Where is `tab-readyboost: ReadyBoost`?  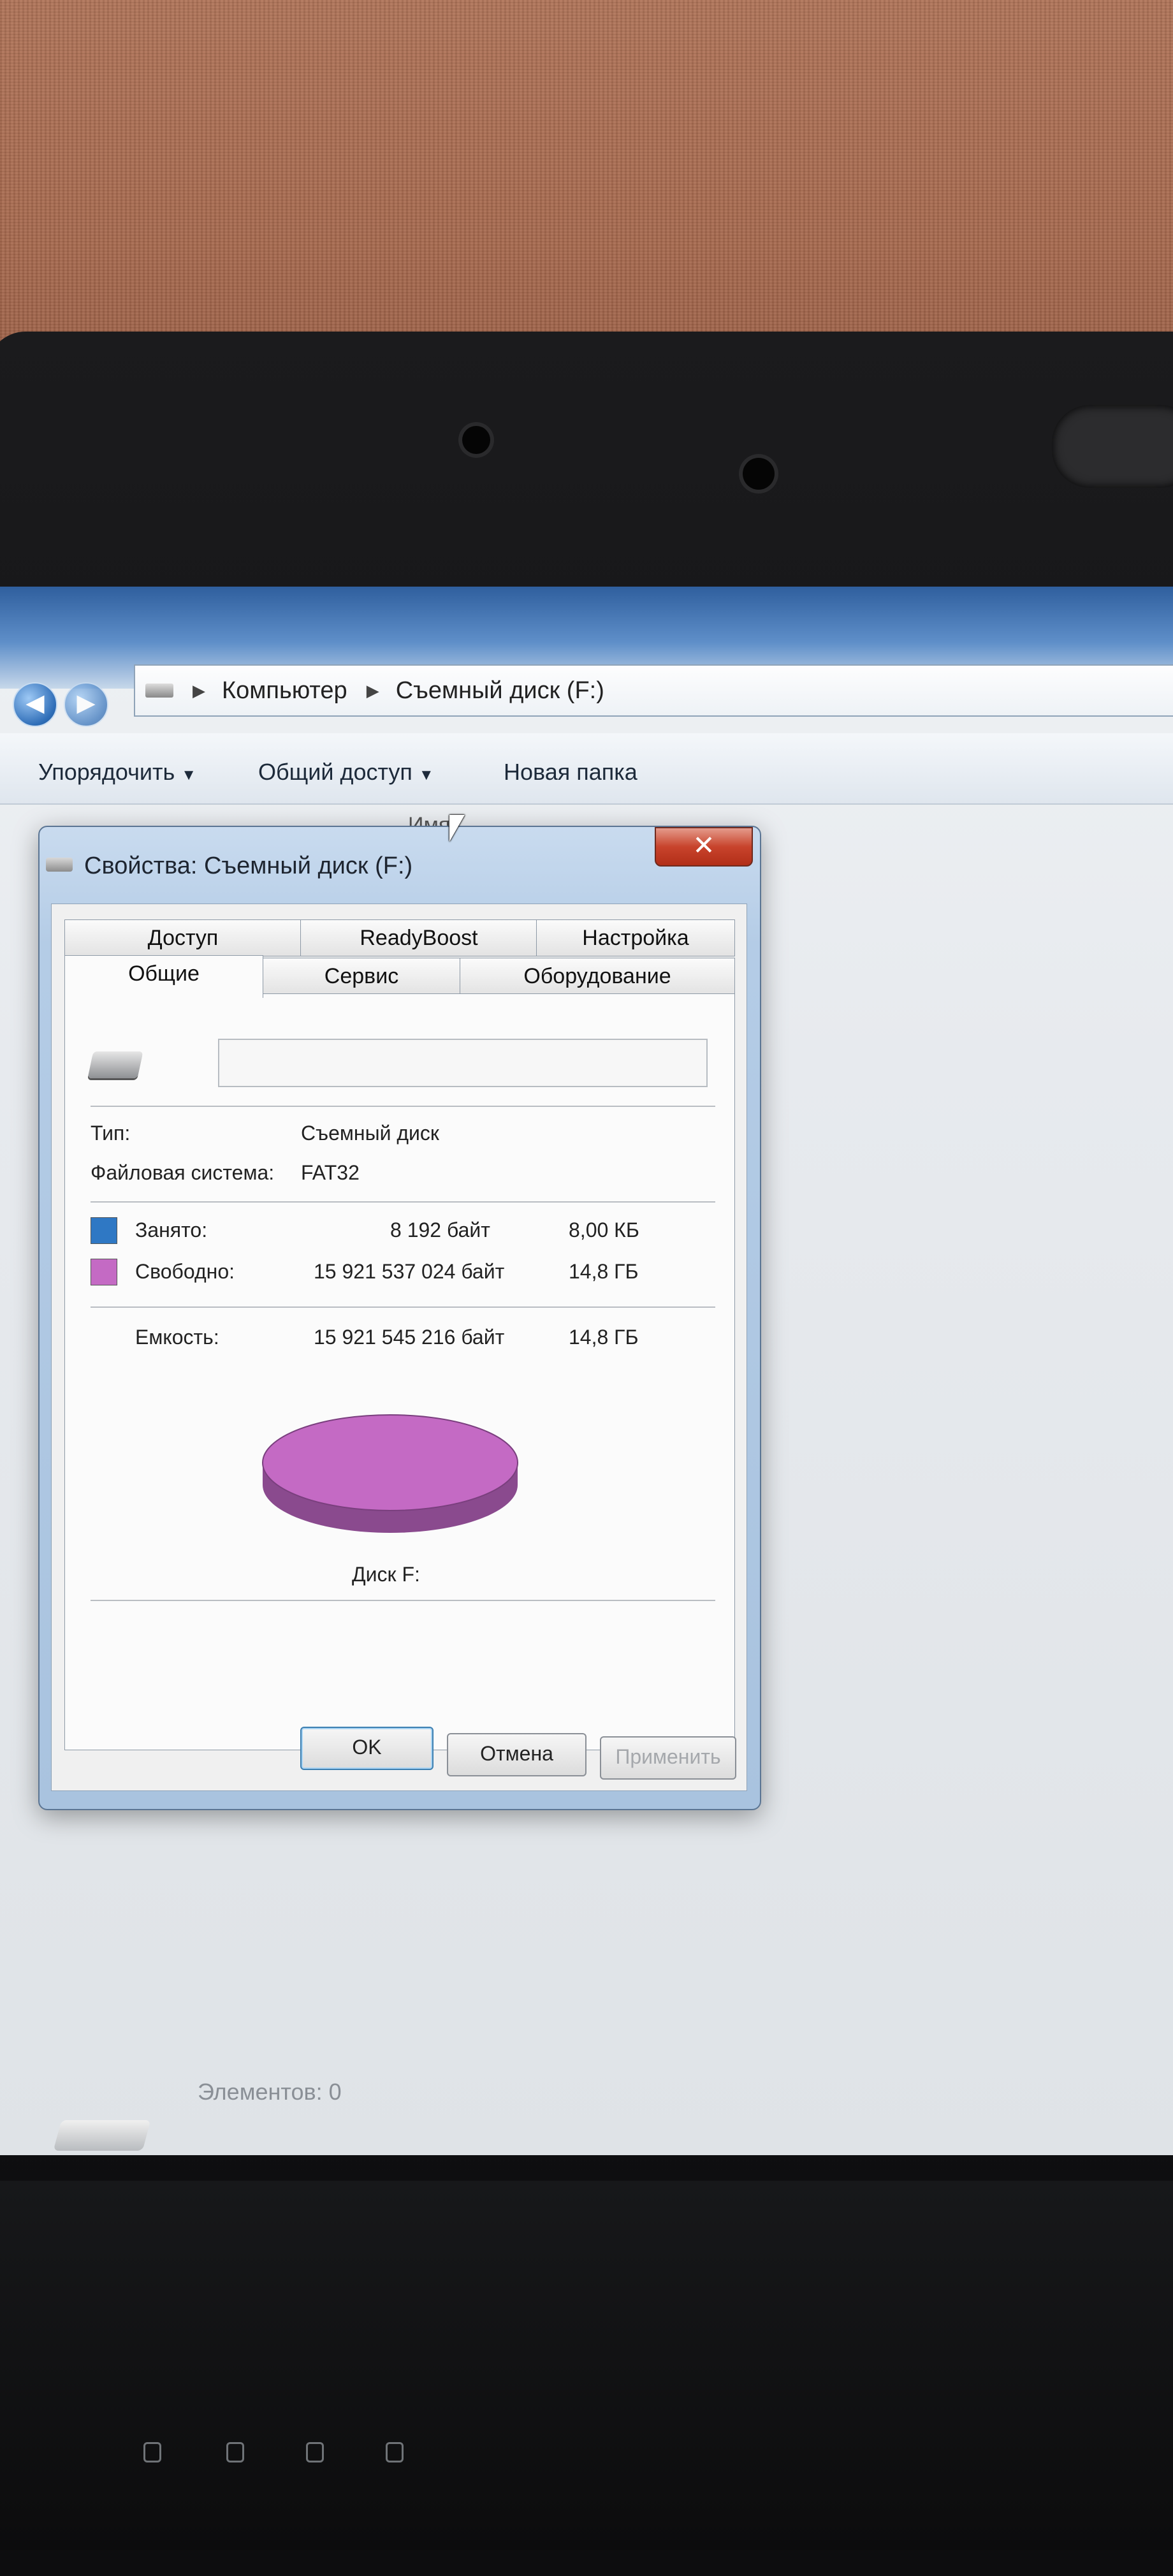
tab-readyboost: ReadyBoost is located at coordinates (418, 937).